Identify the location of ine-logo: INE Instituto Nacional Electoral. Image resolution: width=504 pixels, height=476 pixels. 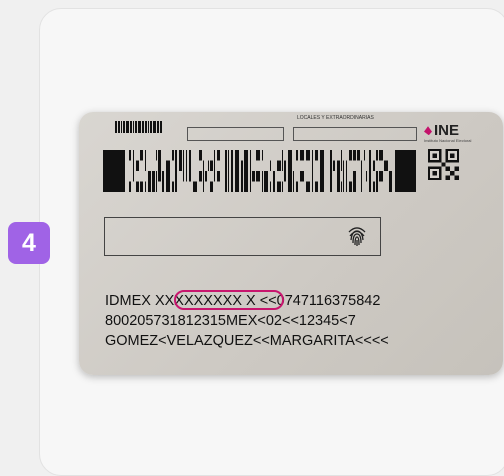
(447, 132).